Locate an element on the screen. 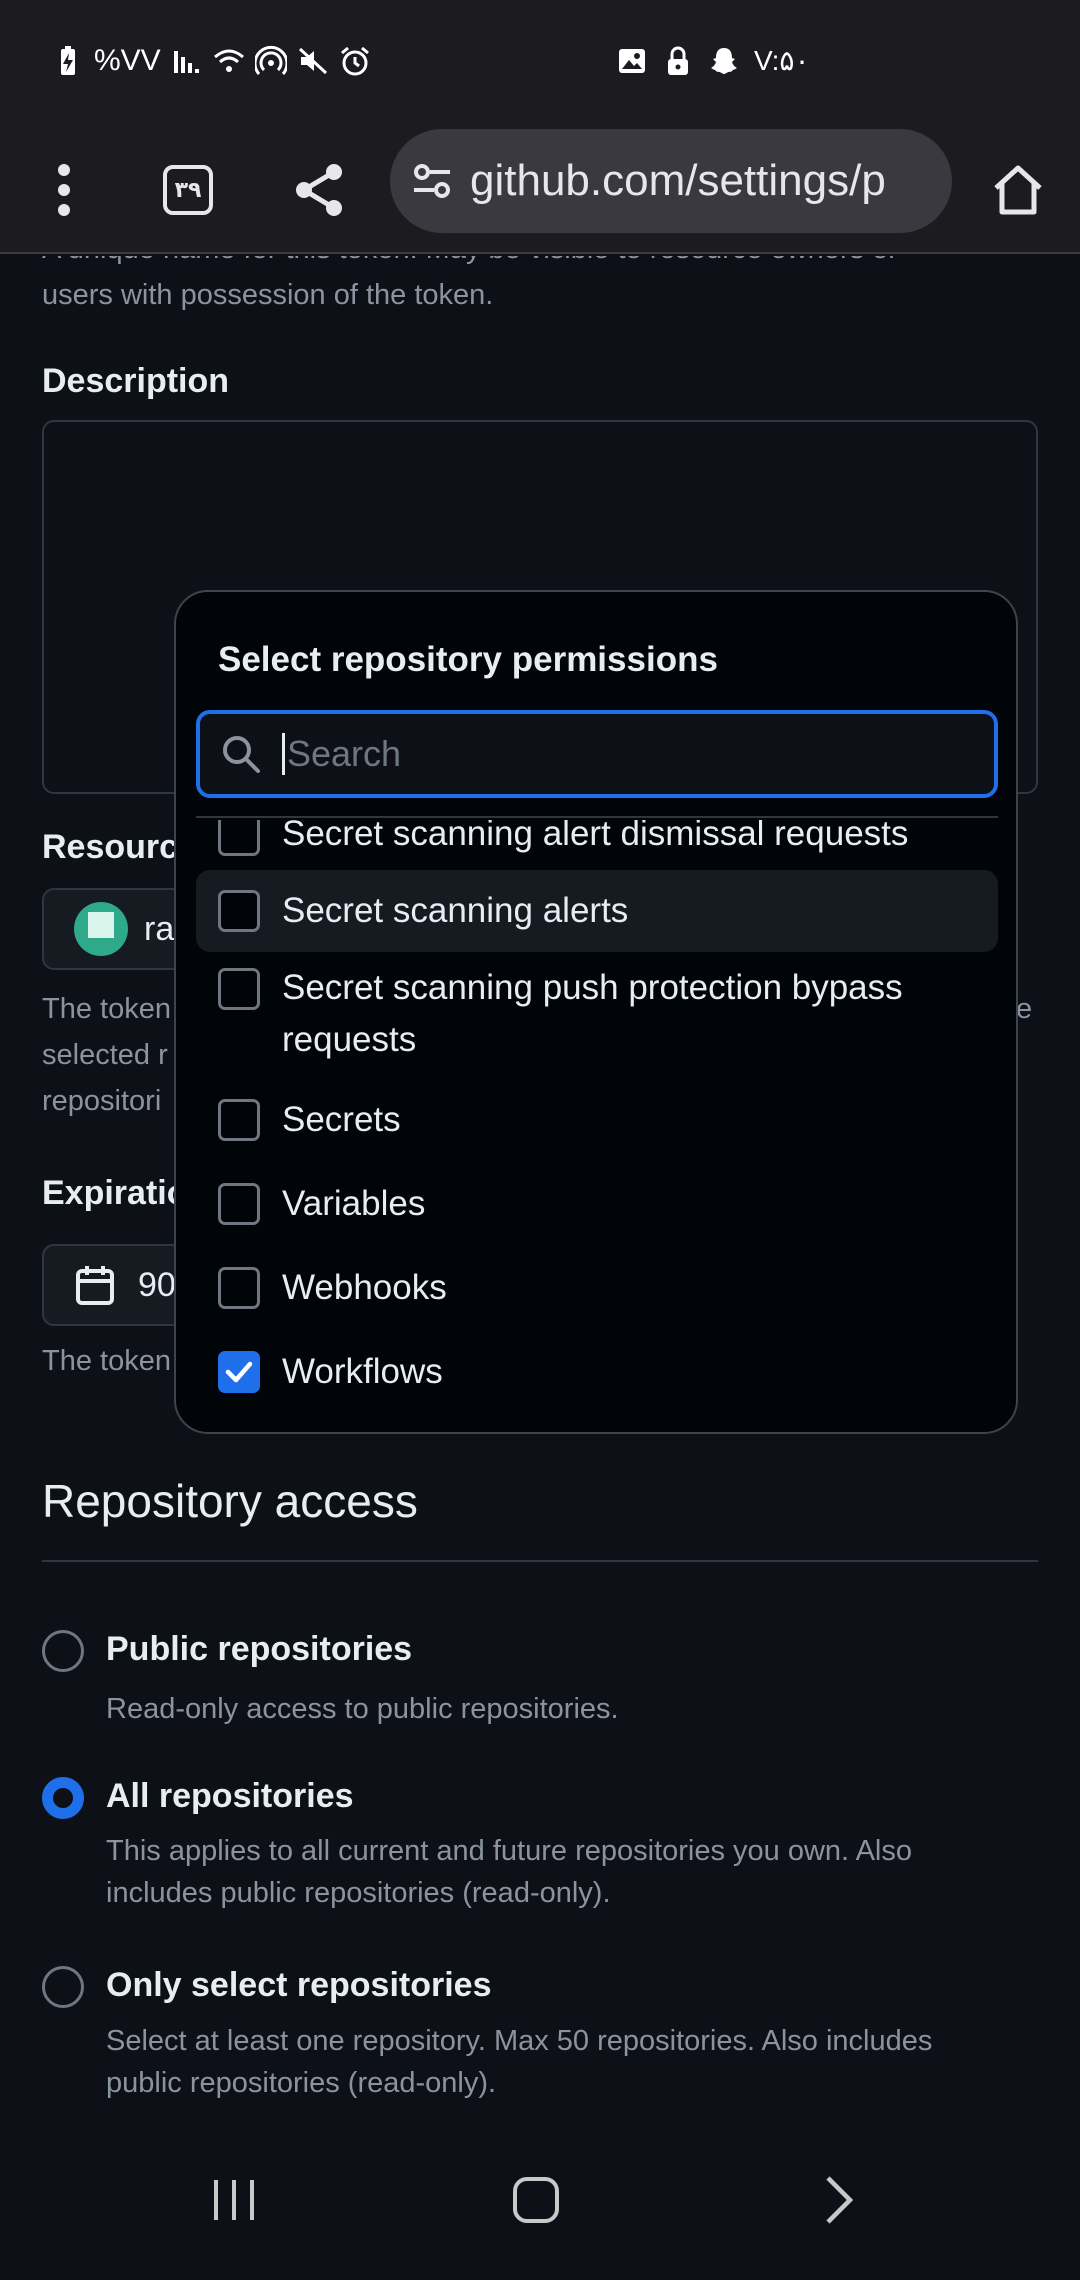 Image resolution: width=1080 pixels, height=2280 pixels. address-bar: github.com/settings/p is located at coordinates (671, 181).